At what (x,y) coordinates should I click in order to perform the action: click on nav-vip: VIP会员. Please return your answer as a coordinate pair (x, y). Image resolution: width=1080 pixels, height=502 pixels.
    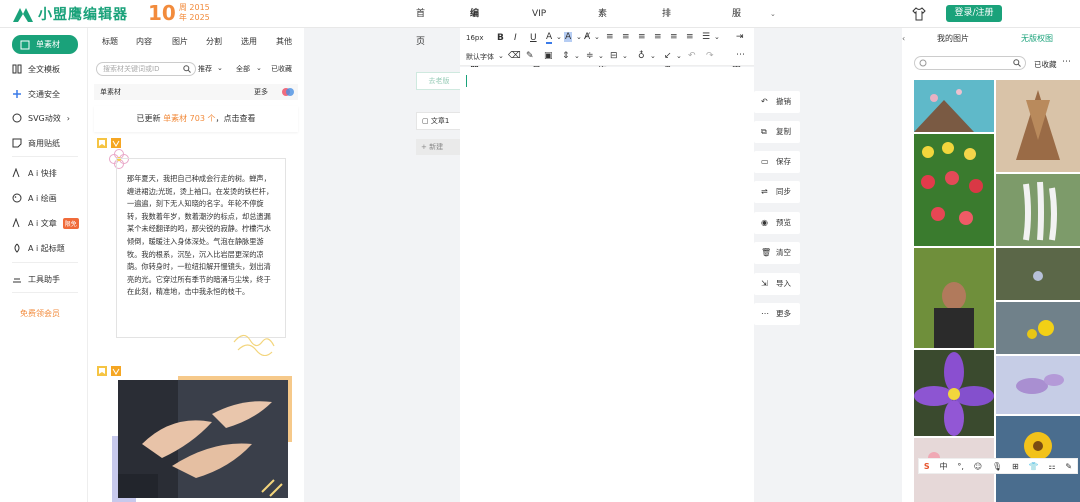
    Looking at the image, I should click on (539, 37).